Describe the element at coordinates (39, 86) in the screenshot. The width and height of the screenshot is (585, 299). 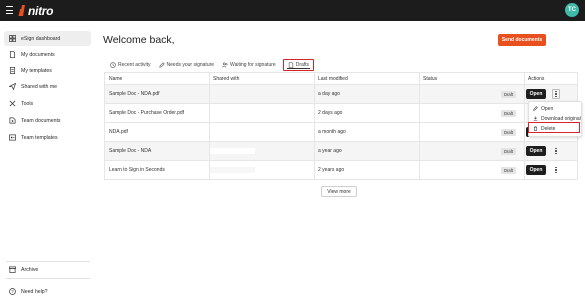
I see `sidebar-item-label: Shared with me` at that location.